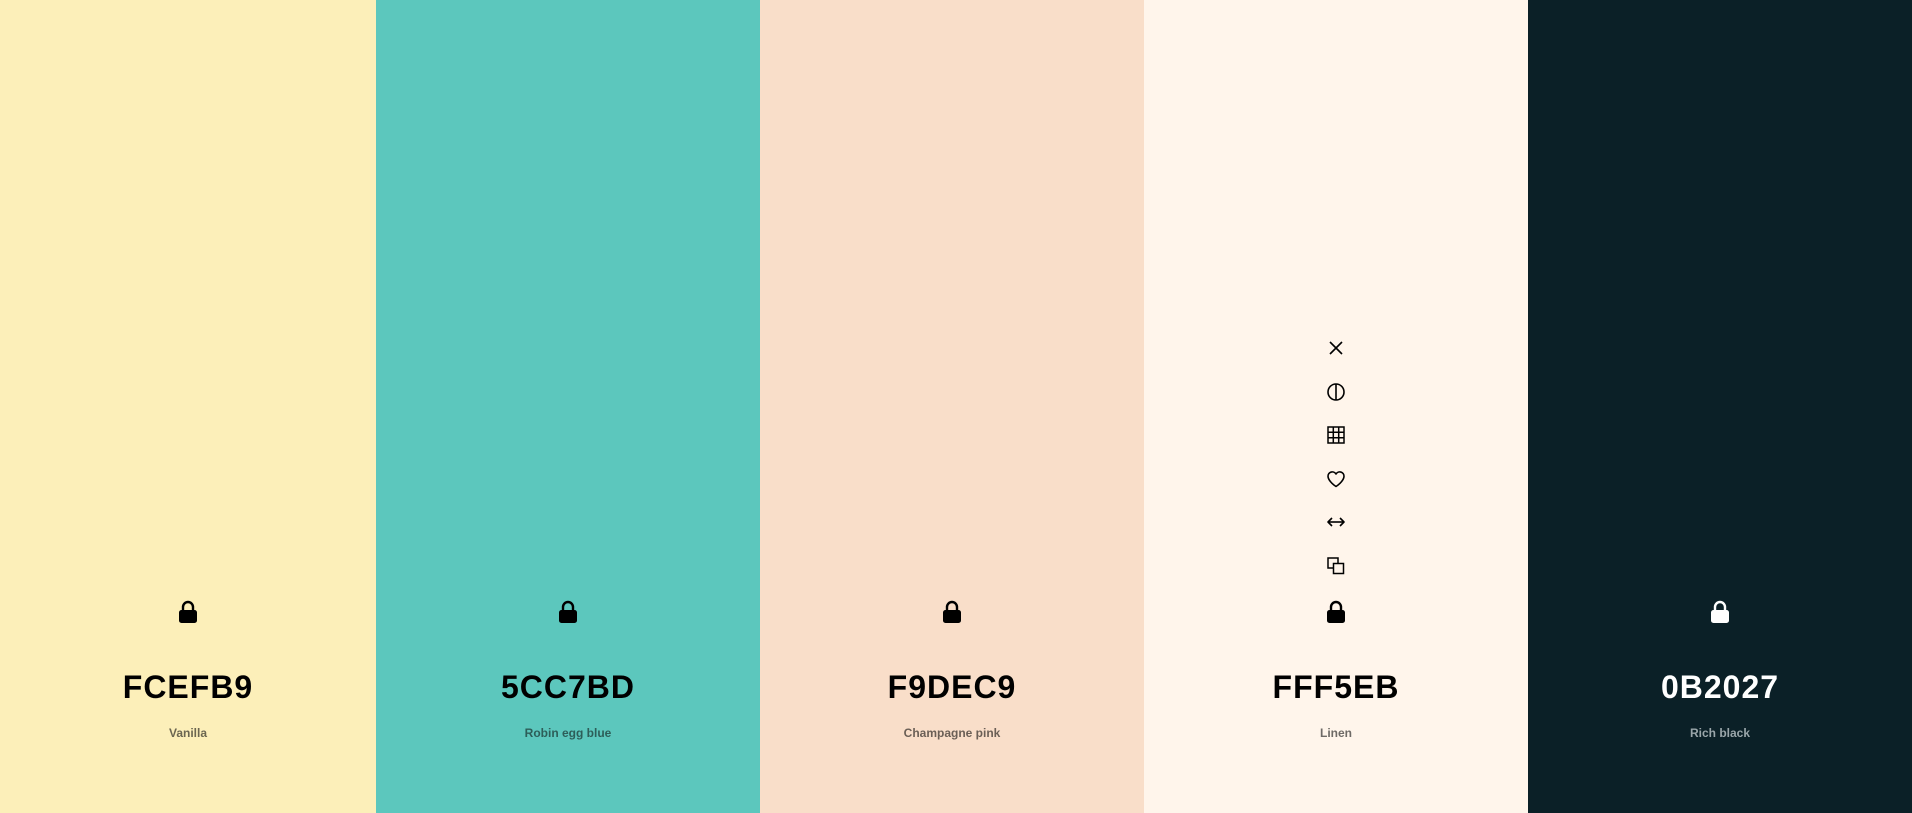  What do you see at coordinates (1336, 733) in the screenshot?
I see `color-name: Linen` at bounding box center [1336, 733].